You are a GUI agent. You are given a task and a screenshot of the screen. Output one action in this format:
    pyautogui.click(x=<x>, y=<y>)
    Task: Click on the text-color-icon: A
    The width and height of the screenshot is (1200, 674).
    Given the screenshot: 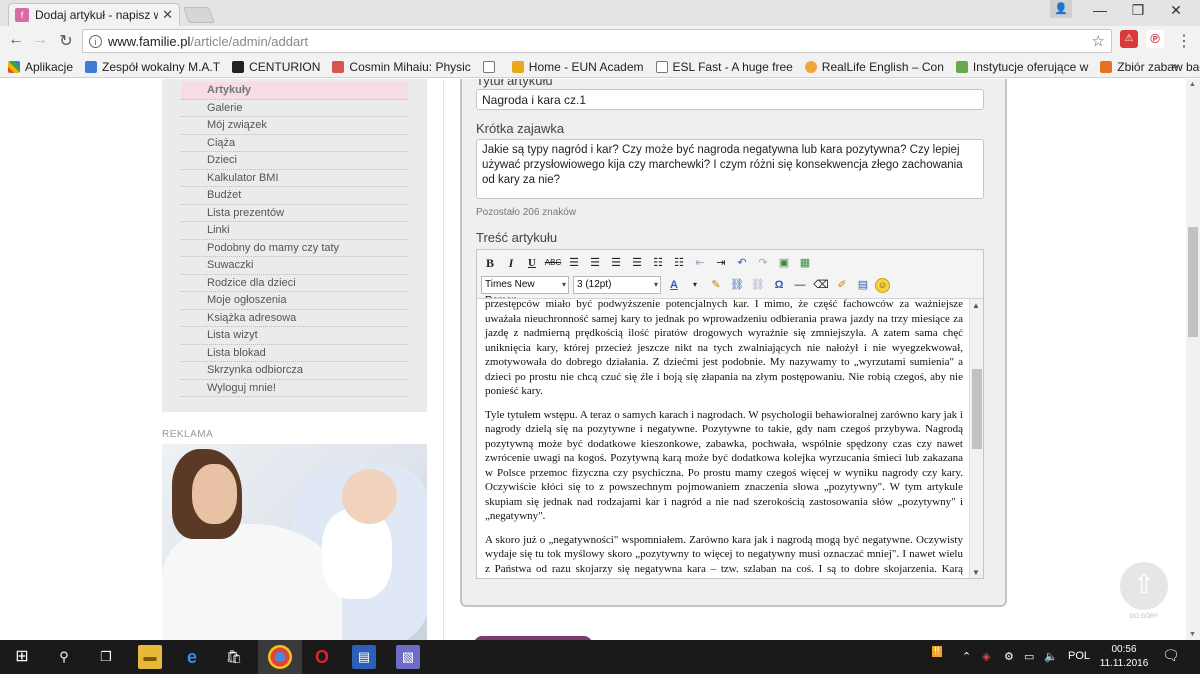 What is the action you would take?
    pyautogui.click(x=674, y=285)
    